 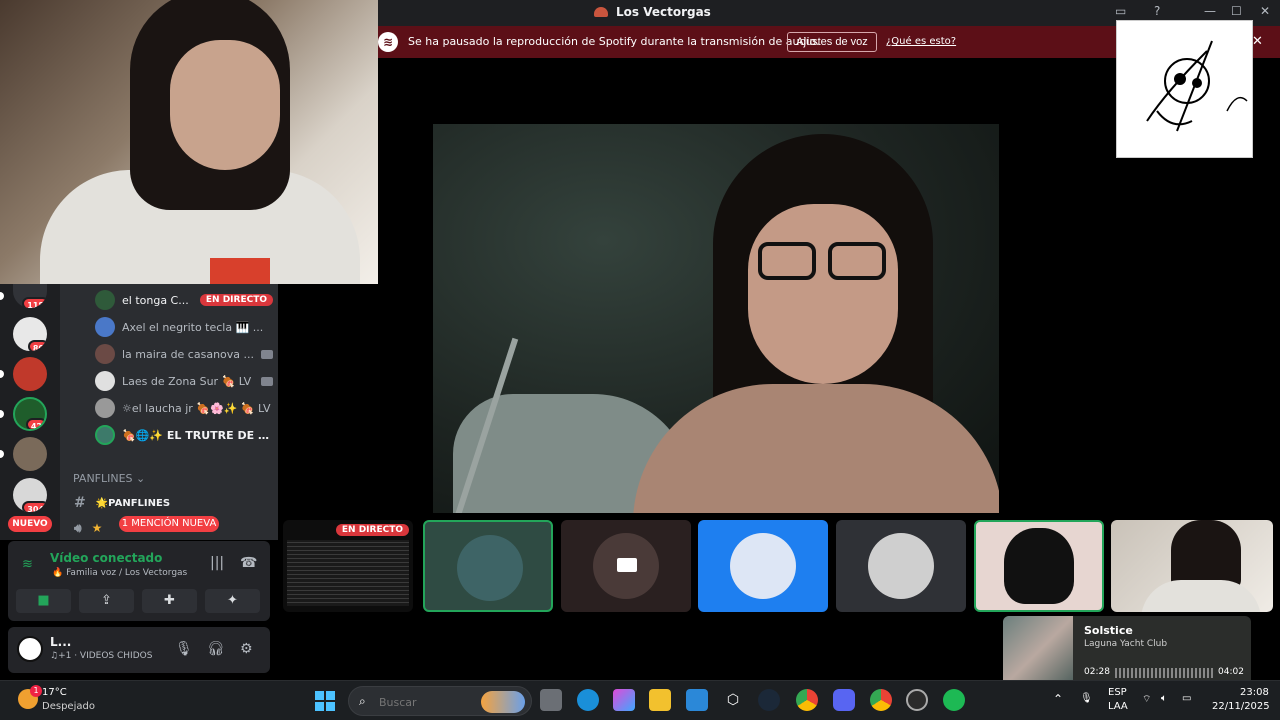 I want to click on new-unread-pill: NUEVO, so click(x=30, y=524).